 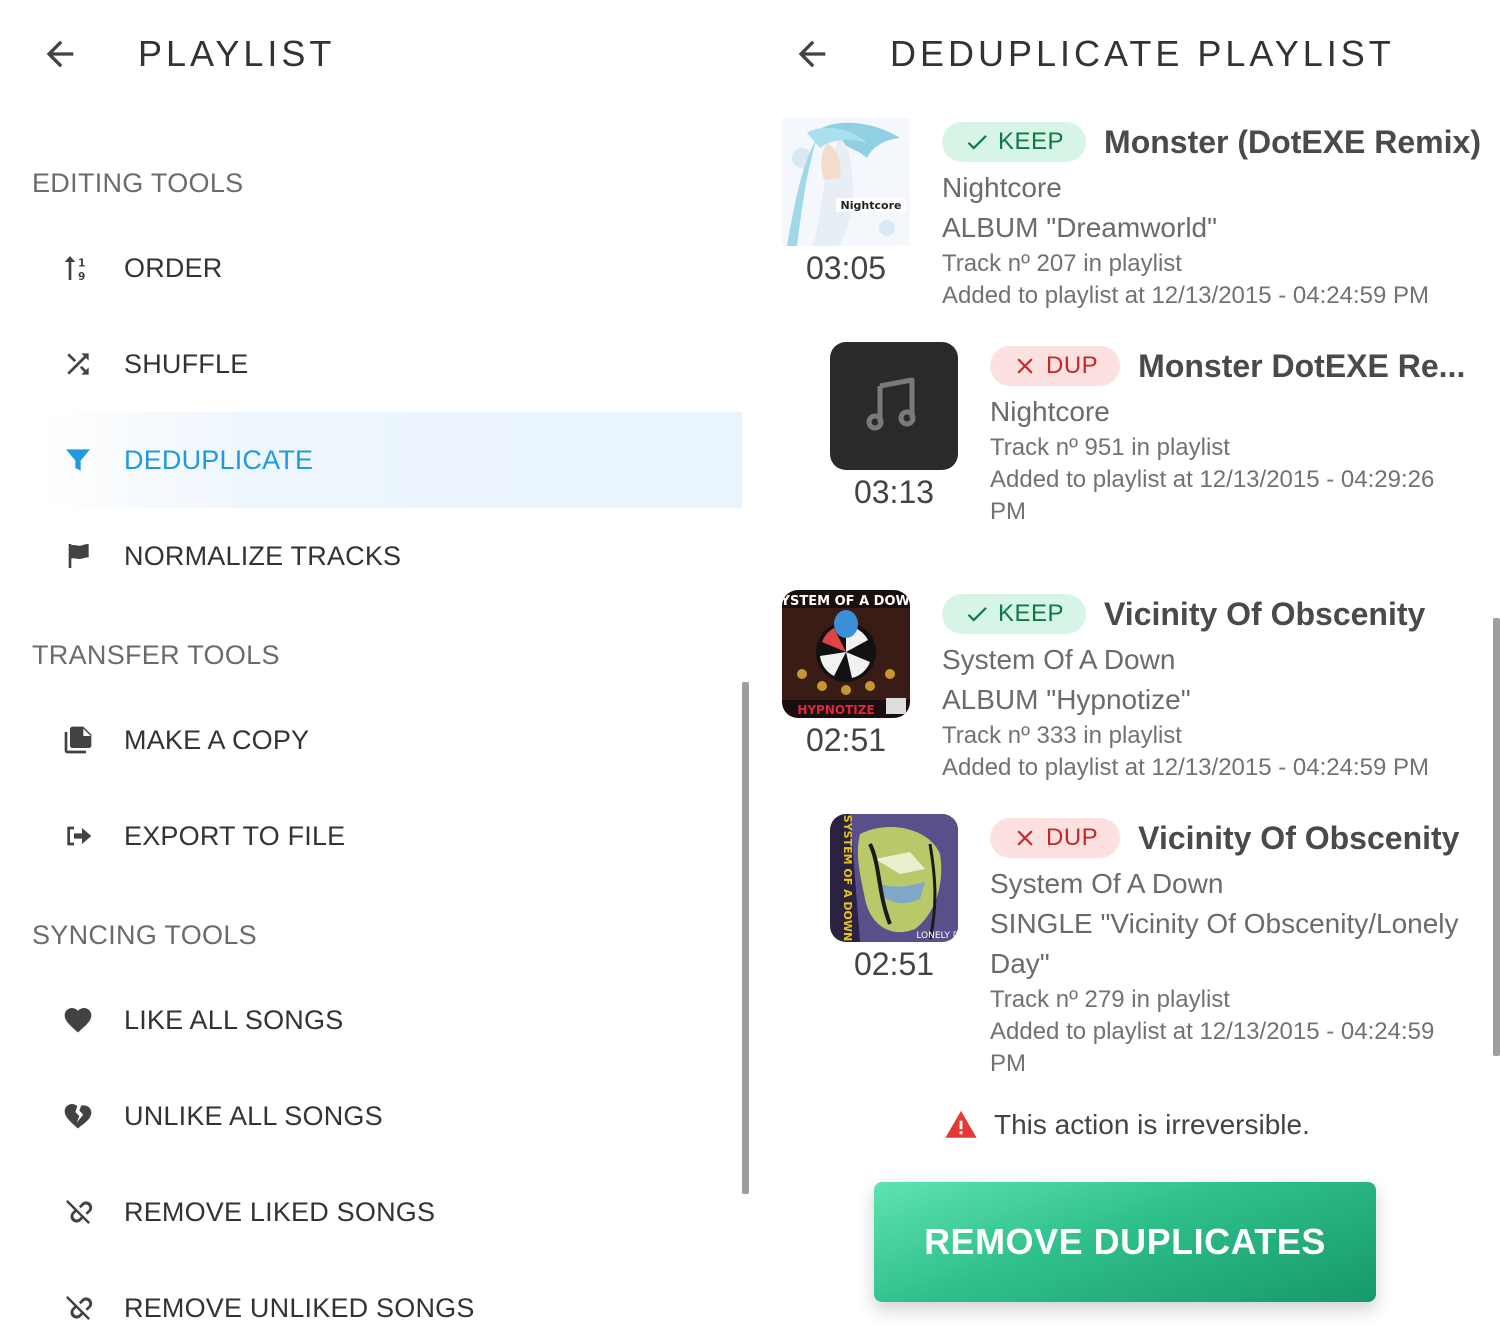 What do you see at coordinates (1224, 923) in the screenshot?
I see `track-album: SINGLE "Vicinity Of Obscenity/Lonely` at bounding box center [1224, 923].